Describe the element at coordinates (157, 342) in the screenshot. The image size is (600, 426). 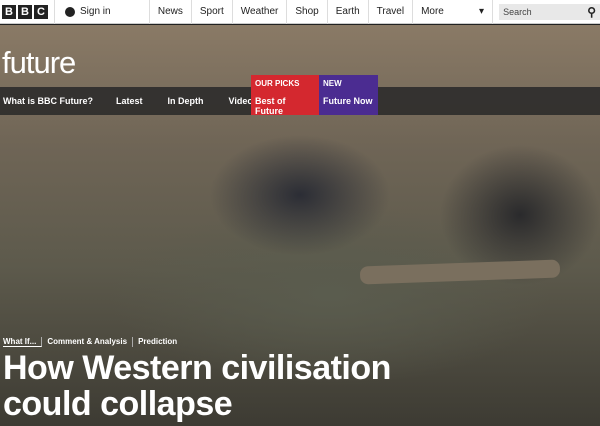
I see `tag-prediction: Prediction` at that location.